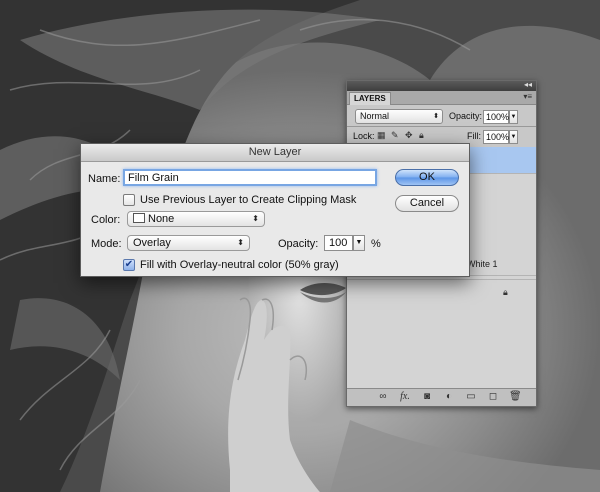  Describe the element at coordinates (427, 203) in the screenshot. I see `cancel-button: Cancel` at that location.